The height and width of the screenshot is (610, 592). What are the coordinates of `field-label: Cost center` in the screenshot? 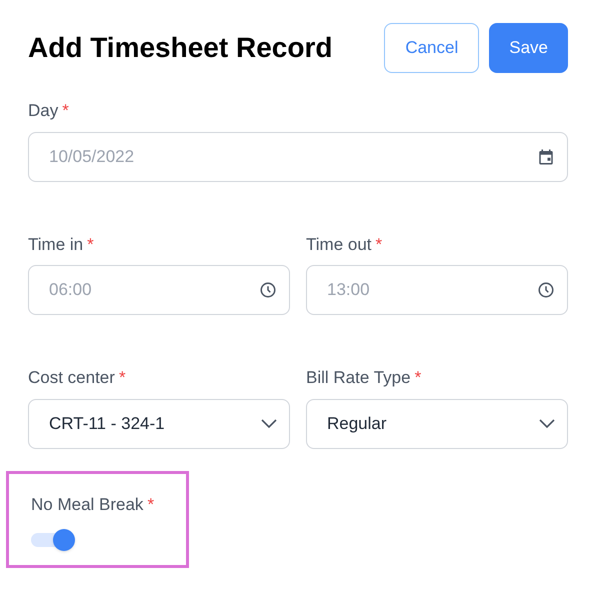 It's located at (71, 378).